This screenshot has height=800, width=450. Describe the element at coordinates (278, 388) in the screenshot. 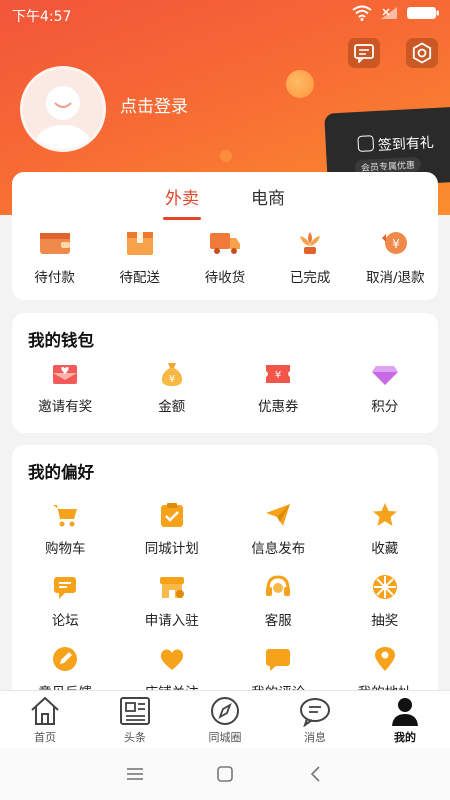

I see `wallet-coupons: ¥ 优惠券` at that location.